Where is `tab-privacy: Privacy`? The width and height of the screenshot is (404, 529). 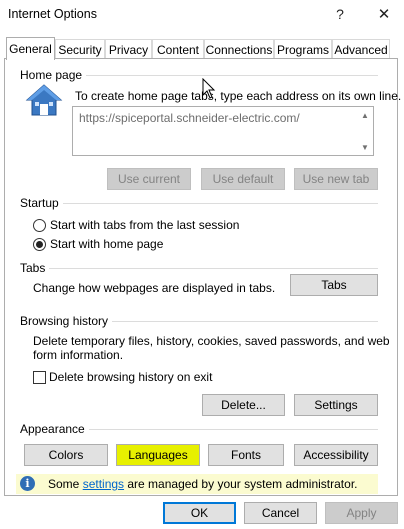
tab-privacy: Privacy is located at coordinates (128, 49).